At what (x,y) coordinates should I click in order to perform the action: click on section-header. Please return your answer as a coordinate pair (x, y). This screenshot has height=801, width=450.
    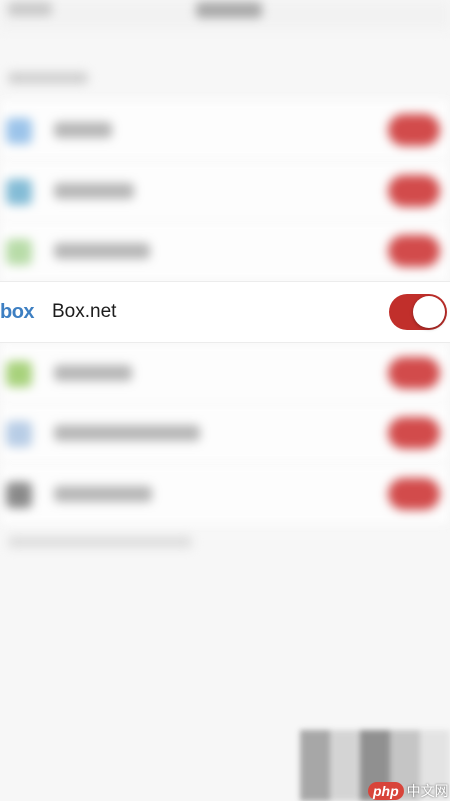
    Looking at the image, I should click on (48, 78).